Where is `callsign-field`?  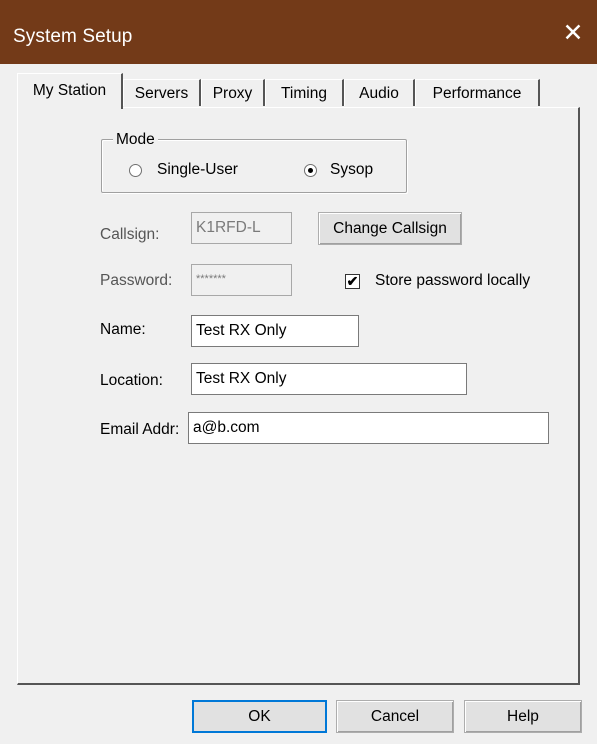 callsign-field is located at coordinates (241, 228).